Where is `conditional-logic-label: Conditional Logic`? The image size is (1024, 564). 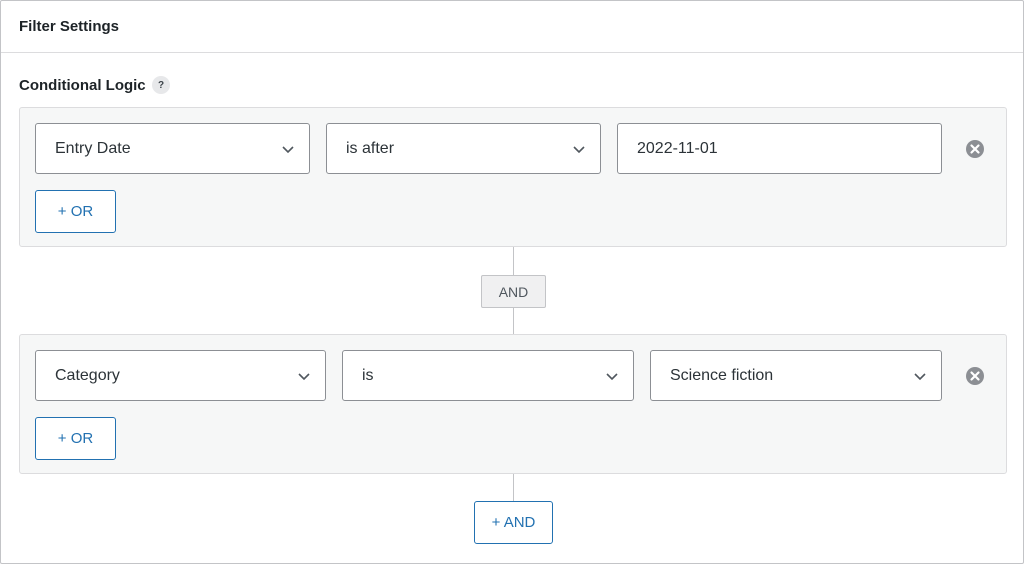
conditional-logic-label: Conditional Logic is located at coordinates (82, 85).